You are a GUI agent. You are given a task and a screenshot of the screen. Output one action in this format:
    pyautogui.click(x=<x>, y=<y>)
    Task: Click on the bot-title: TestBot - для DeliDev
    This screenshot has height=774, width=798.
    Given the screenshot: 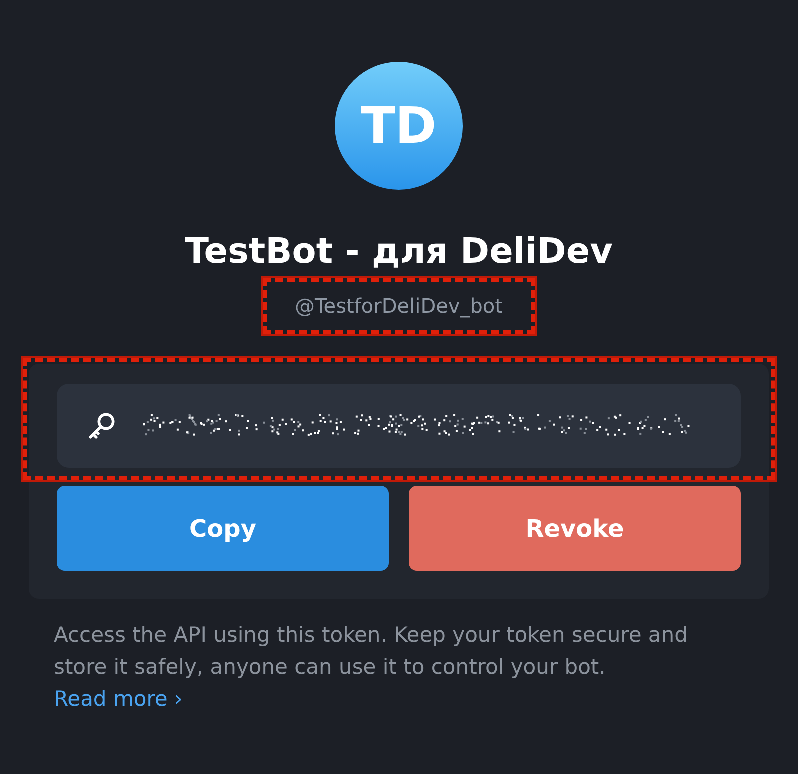 What is the action you would take?
    pyautogui.click(x=399, y=252)
    